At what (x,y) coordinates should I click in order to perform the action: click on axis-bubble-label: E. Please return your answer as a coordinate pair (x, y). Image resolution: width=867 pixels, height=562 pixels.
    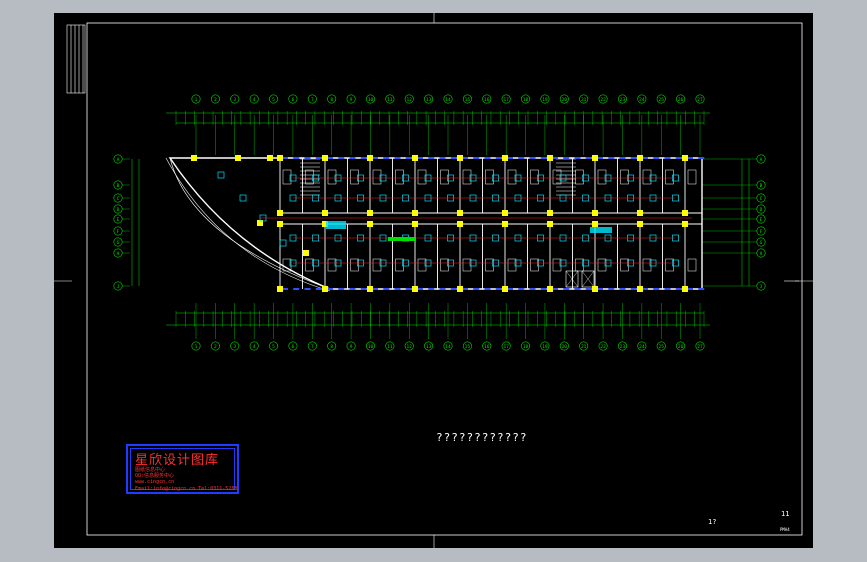
    Looking at the image, I should click on (118, 220).